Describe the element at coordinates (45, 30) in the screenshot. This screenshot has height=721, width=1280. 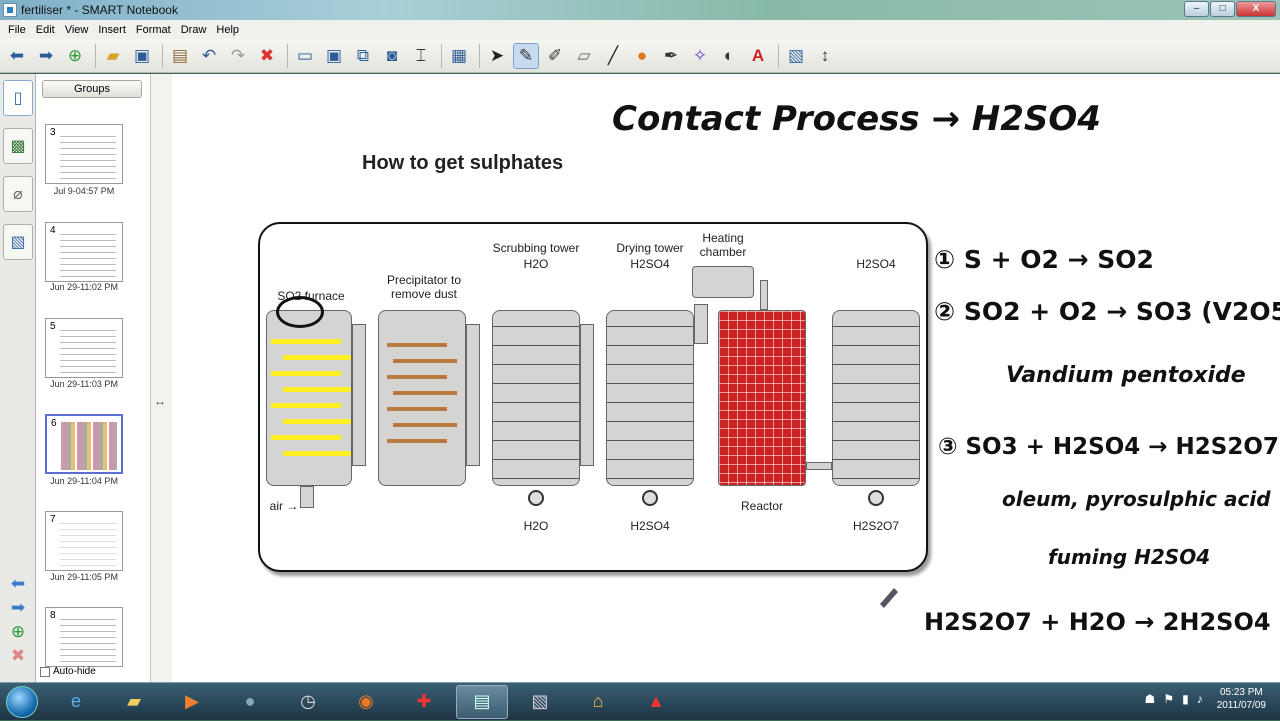
I see `menu-edit: Edit` at that location.